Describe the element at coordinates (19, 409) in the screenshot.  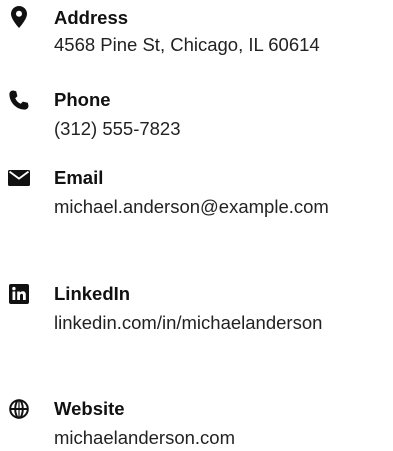
I see `globe-icon` at that location.